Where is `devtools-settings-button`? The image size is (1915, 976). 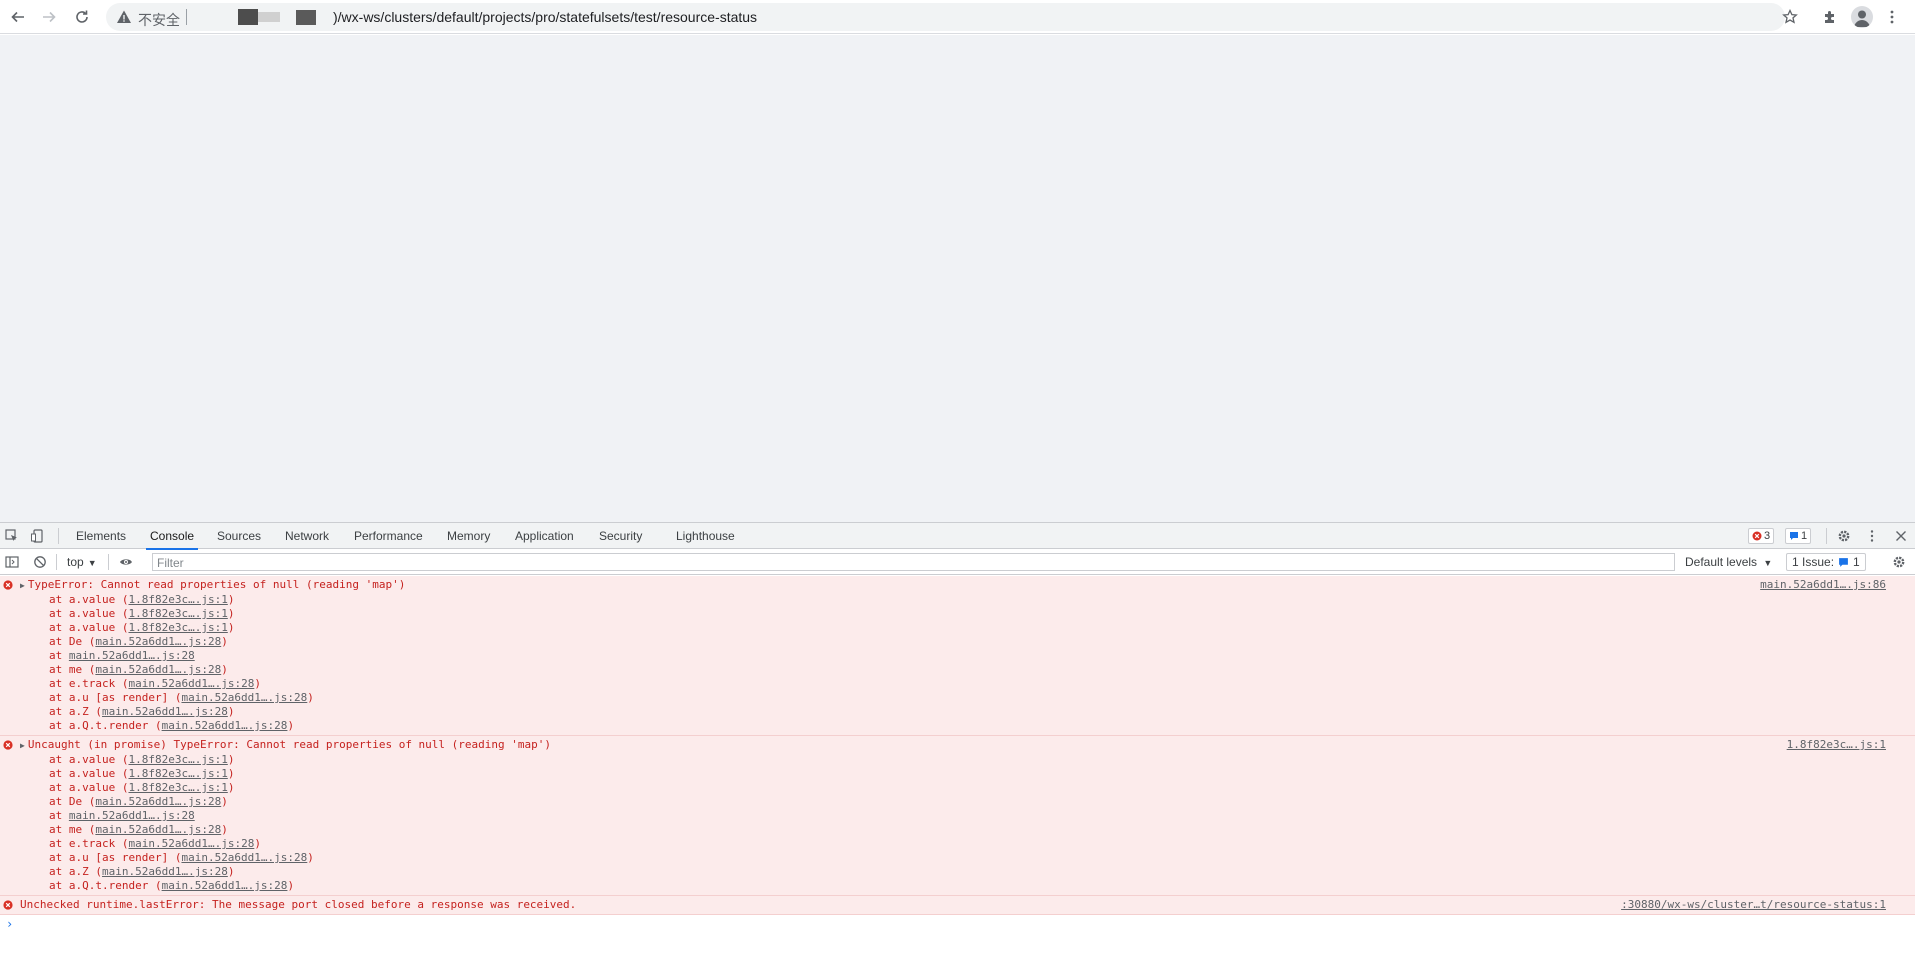 devtools-settings-button is located at coordinates (1844, 536).